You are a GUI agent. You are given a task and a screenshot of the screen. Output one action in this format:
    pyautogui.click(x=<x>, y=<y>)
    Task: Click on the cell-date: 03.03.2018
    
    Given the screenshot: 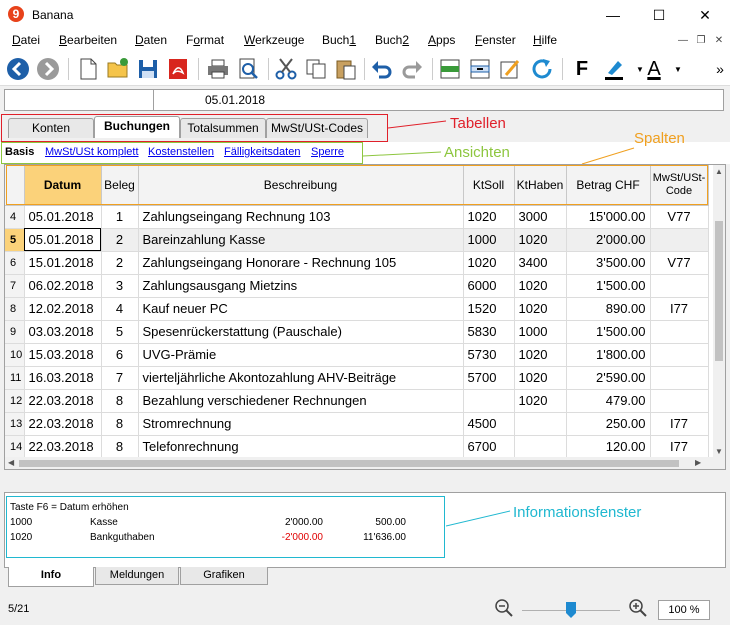 What is the action you would take?
    pyautogui.click(x=63, y=332)
    